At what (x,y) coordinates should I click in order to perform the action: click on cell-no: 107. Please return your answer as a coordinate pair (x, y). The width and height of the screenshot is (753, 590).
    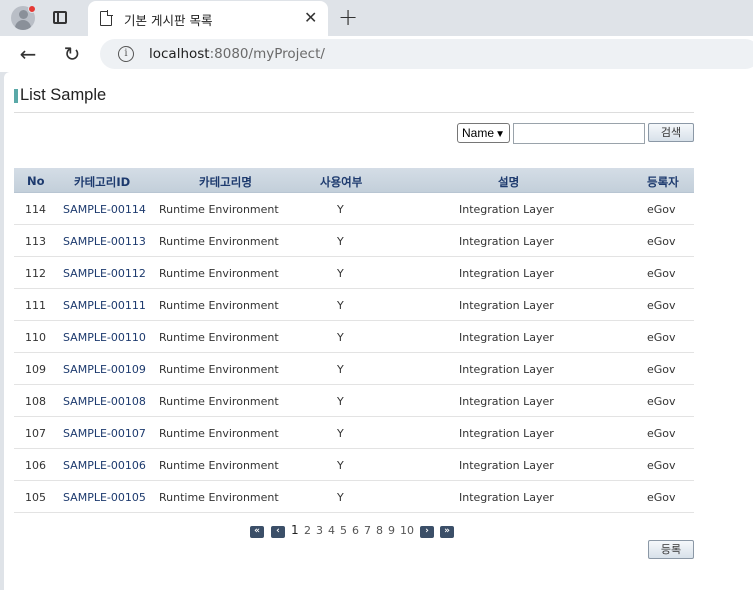
    Looking at the image, I should click on (35, 433).